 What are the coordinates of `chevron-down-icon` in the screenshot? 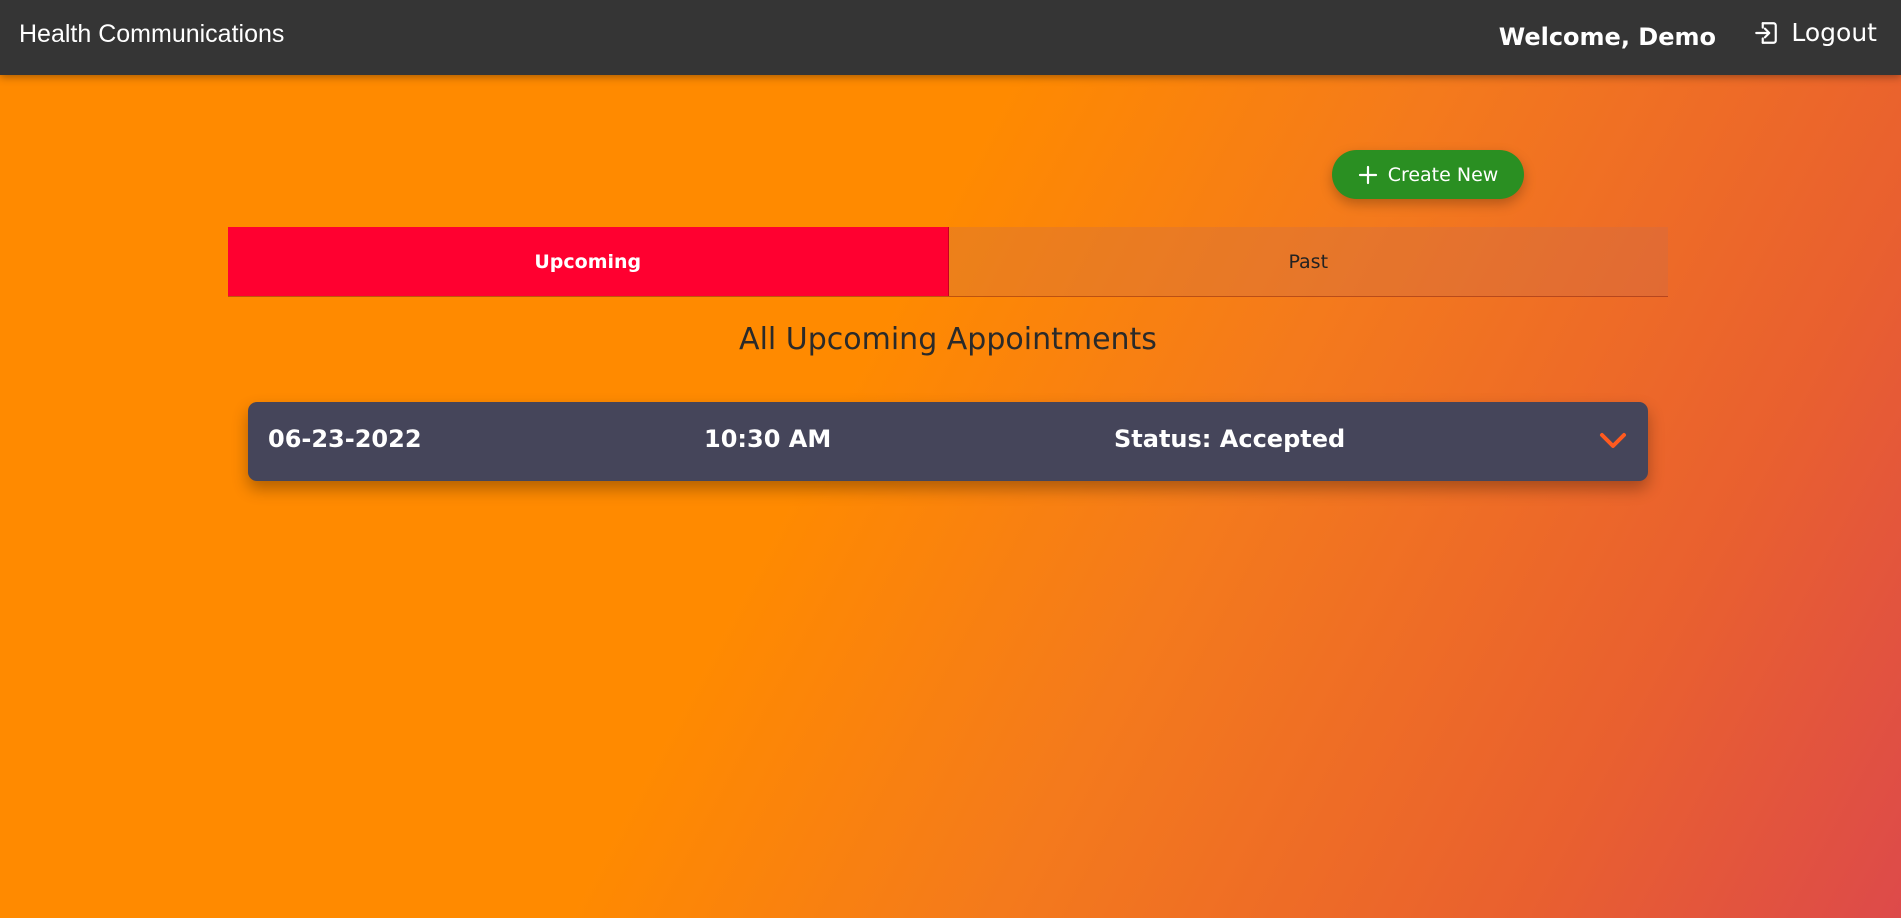 It's located at (1613, 440).